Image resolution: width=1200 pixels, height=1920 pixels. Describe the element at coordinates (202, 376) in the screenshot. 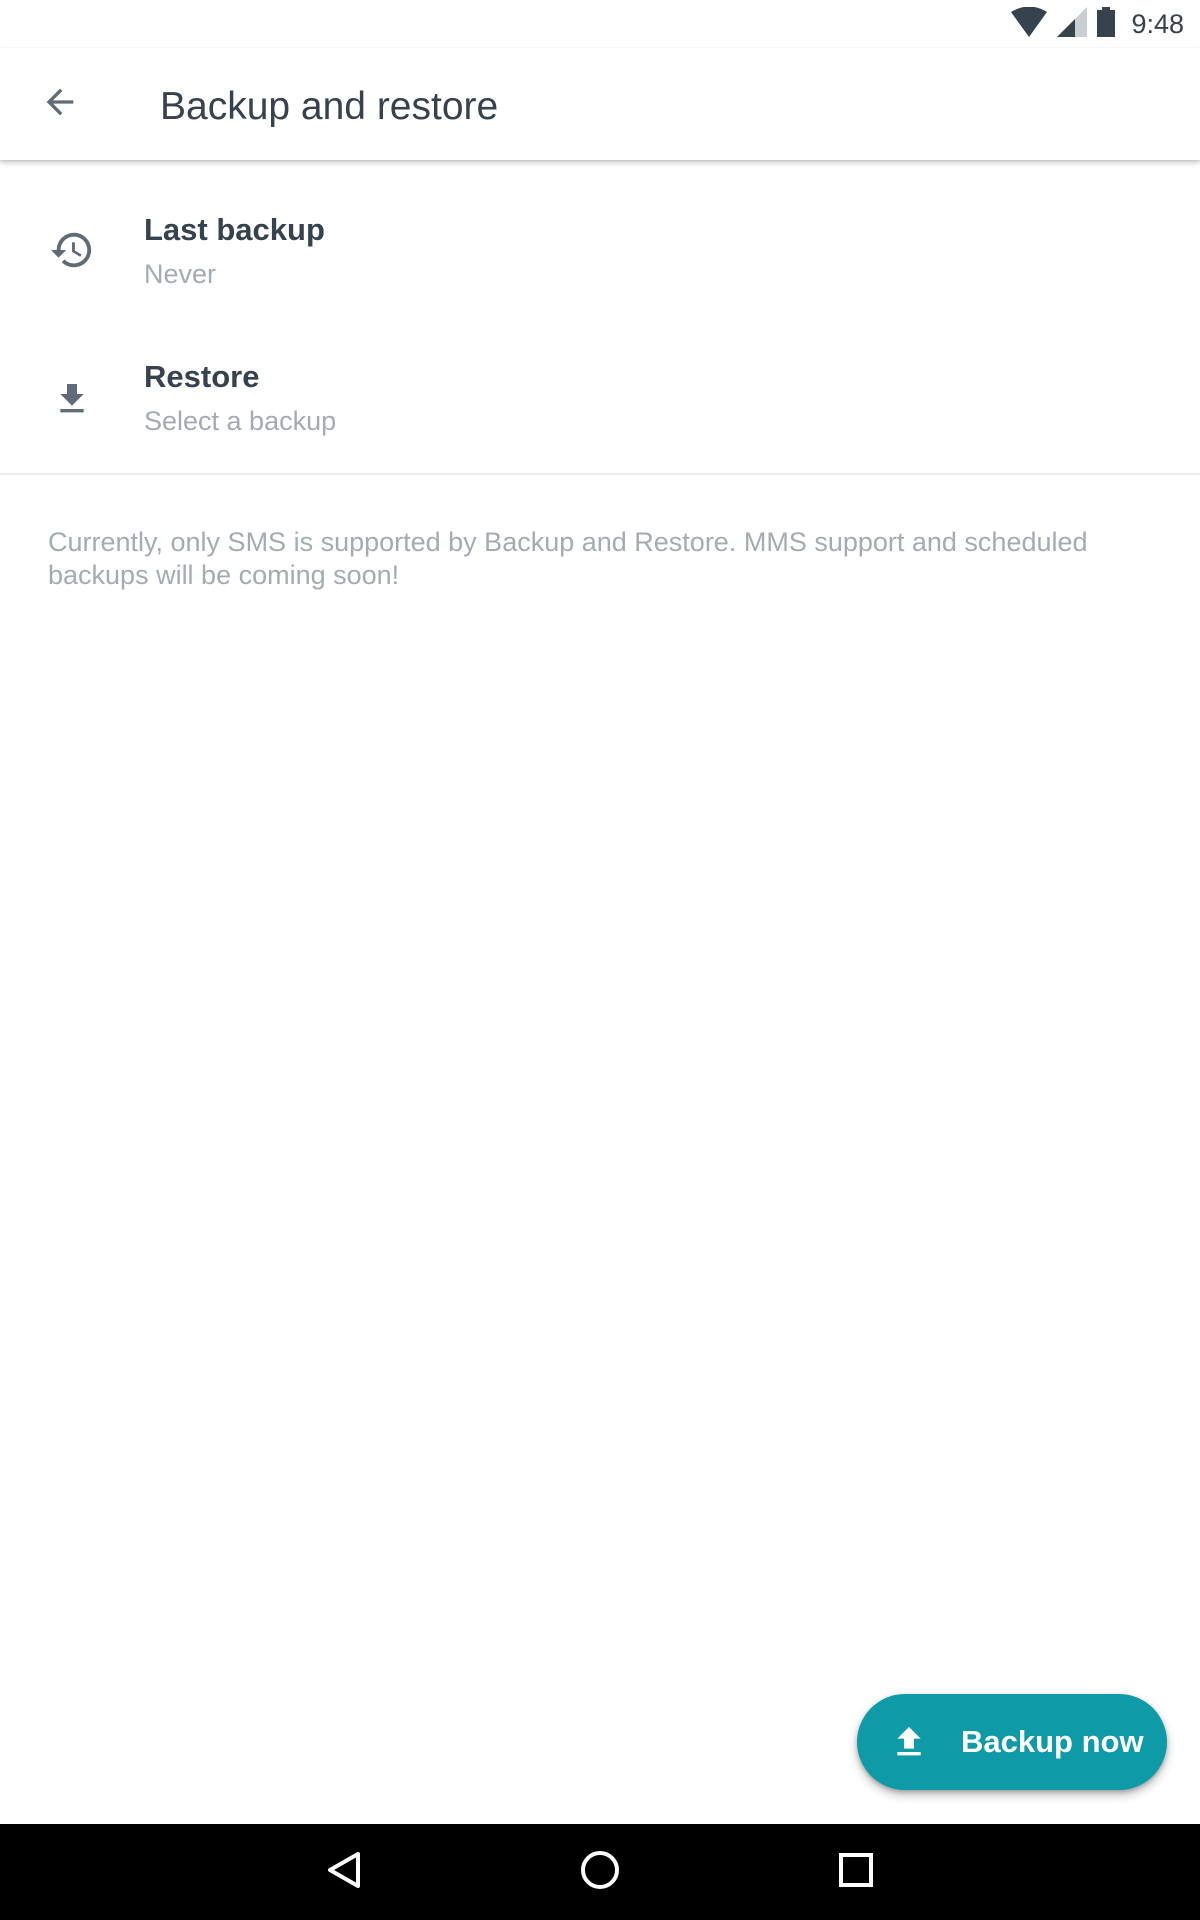

I see `pref-title: Restore` at that location.